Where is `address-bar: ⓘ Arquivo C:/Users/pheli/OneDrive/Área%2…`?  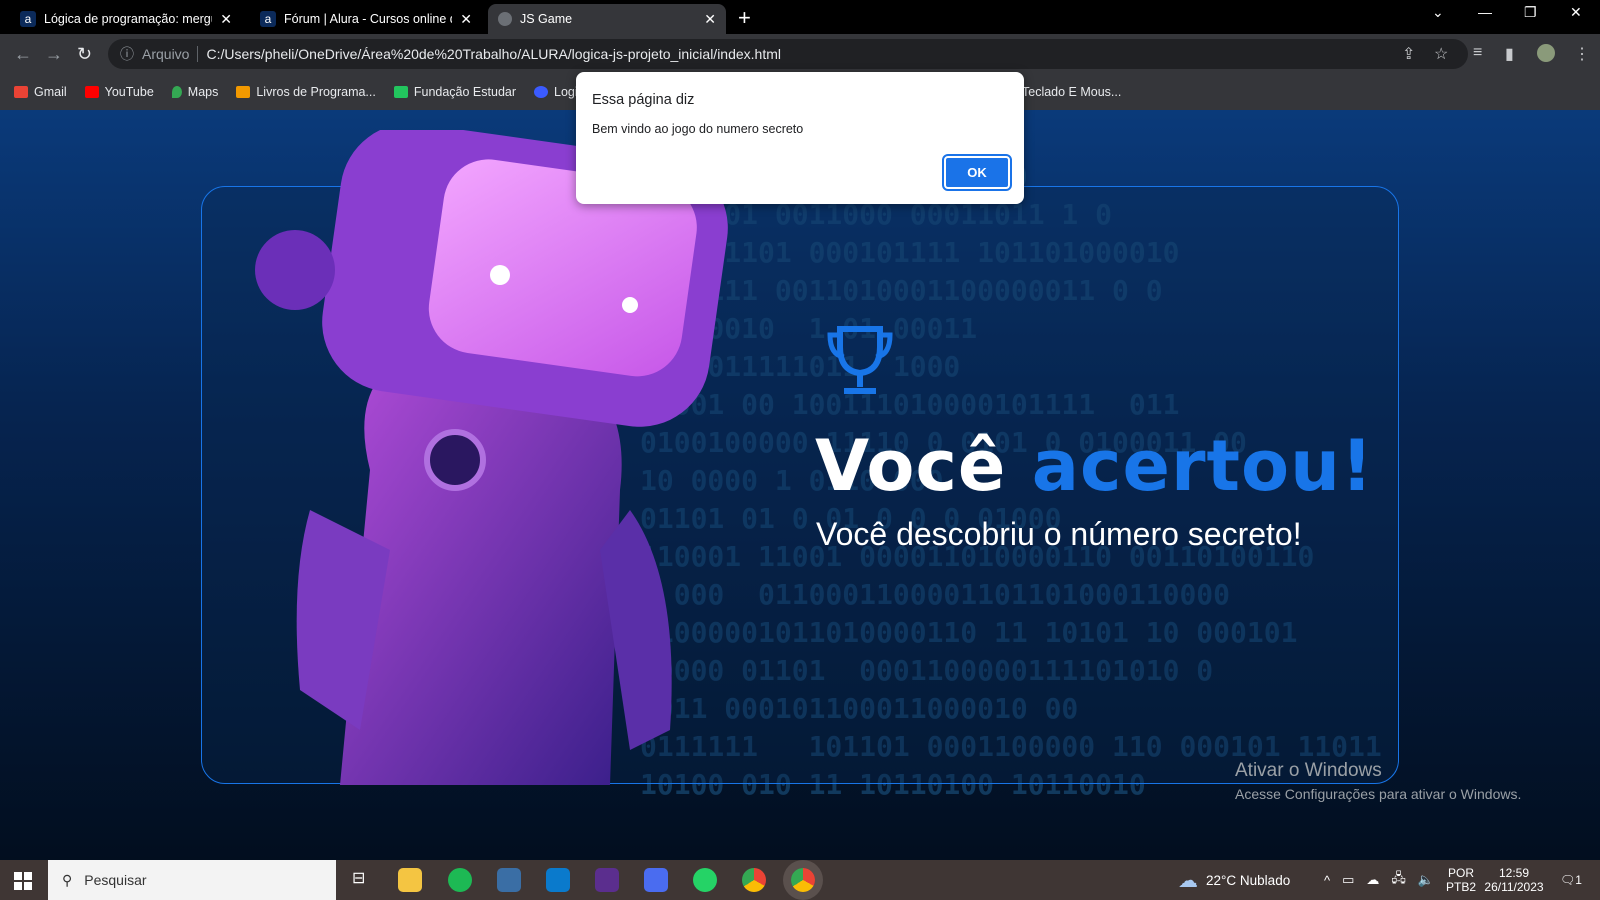 address-bar: ⓘ Arquivo C:/Users/pheli/OneDrive/Área%2… is located at coordinates (788, 54).